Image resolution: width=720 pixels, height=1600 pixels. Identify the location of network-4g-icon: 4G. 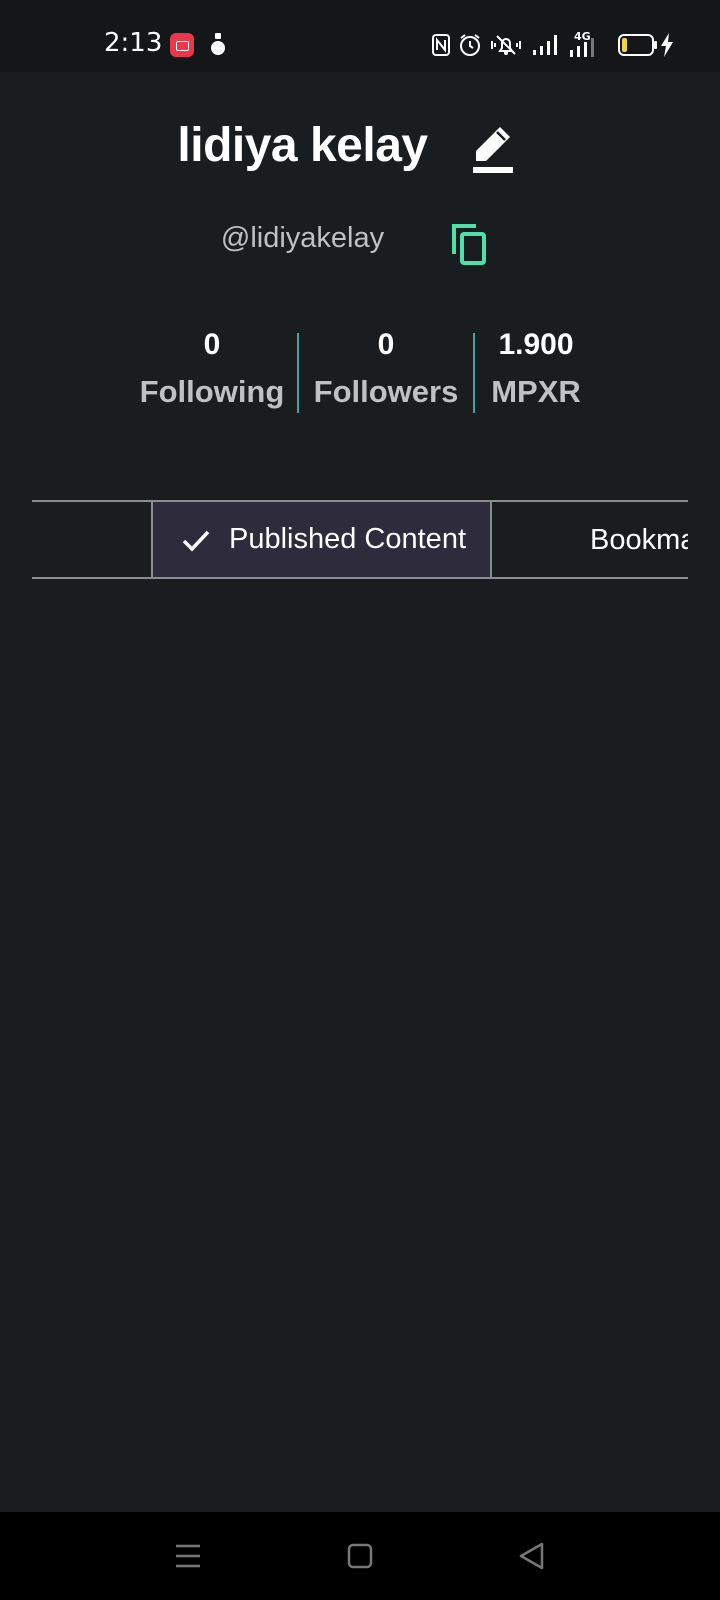
(588, 44).